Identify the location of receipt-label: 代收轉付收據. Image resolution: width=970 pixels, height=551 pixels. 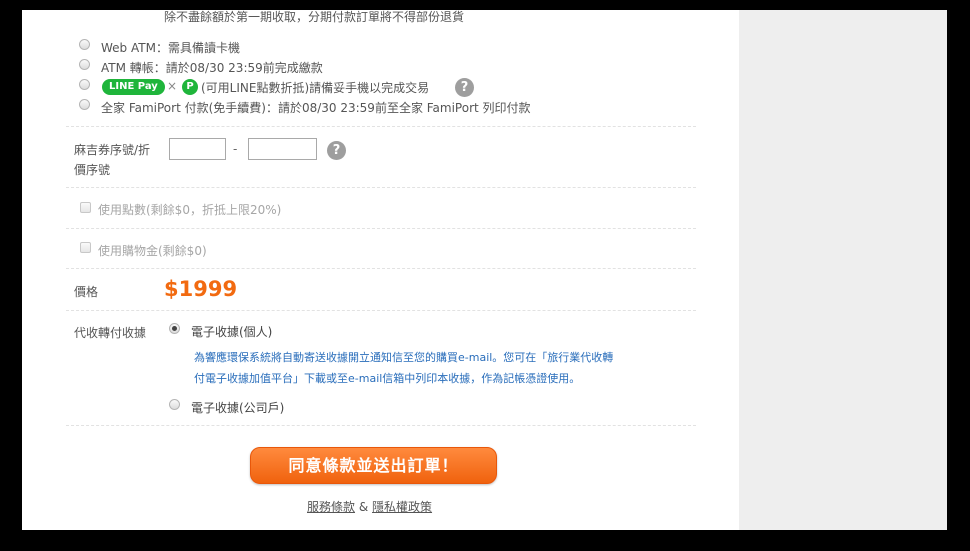
(110, 333).